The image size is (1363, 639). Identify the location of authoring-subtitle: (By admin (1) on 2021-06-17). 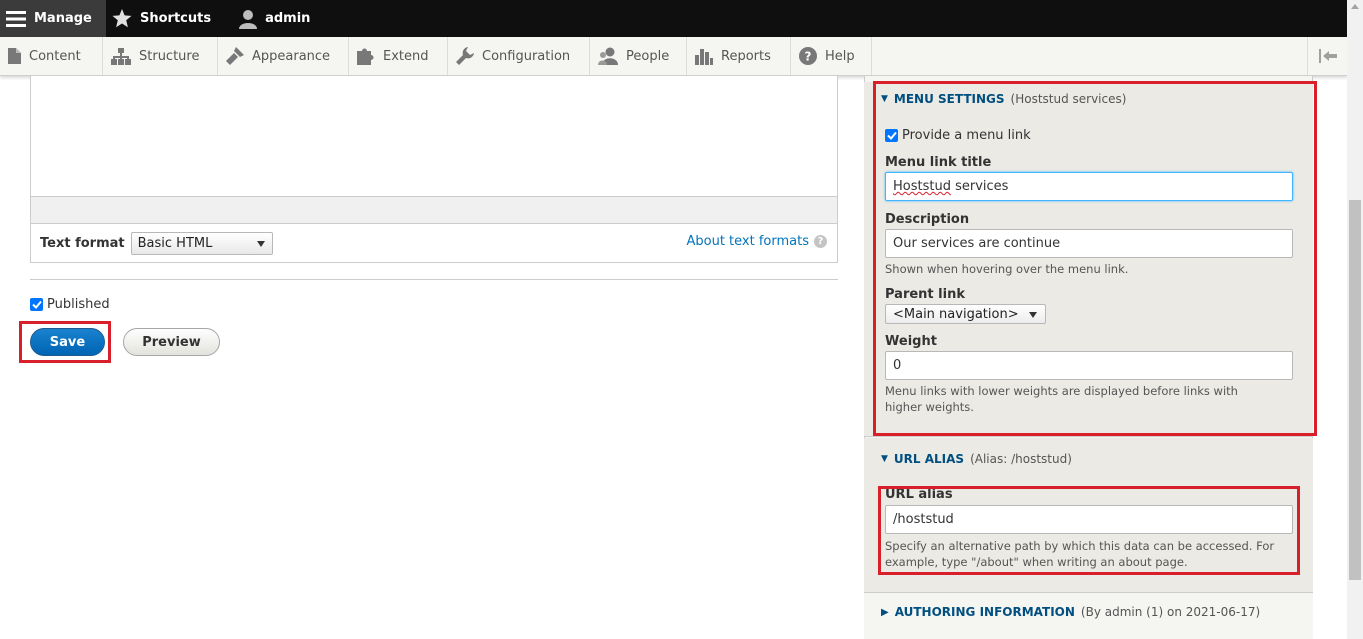
(1170, 612).